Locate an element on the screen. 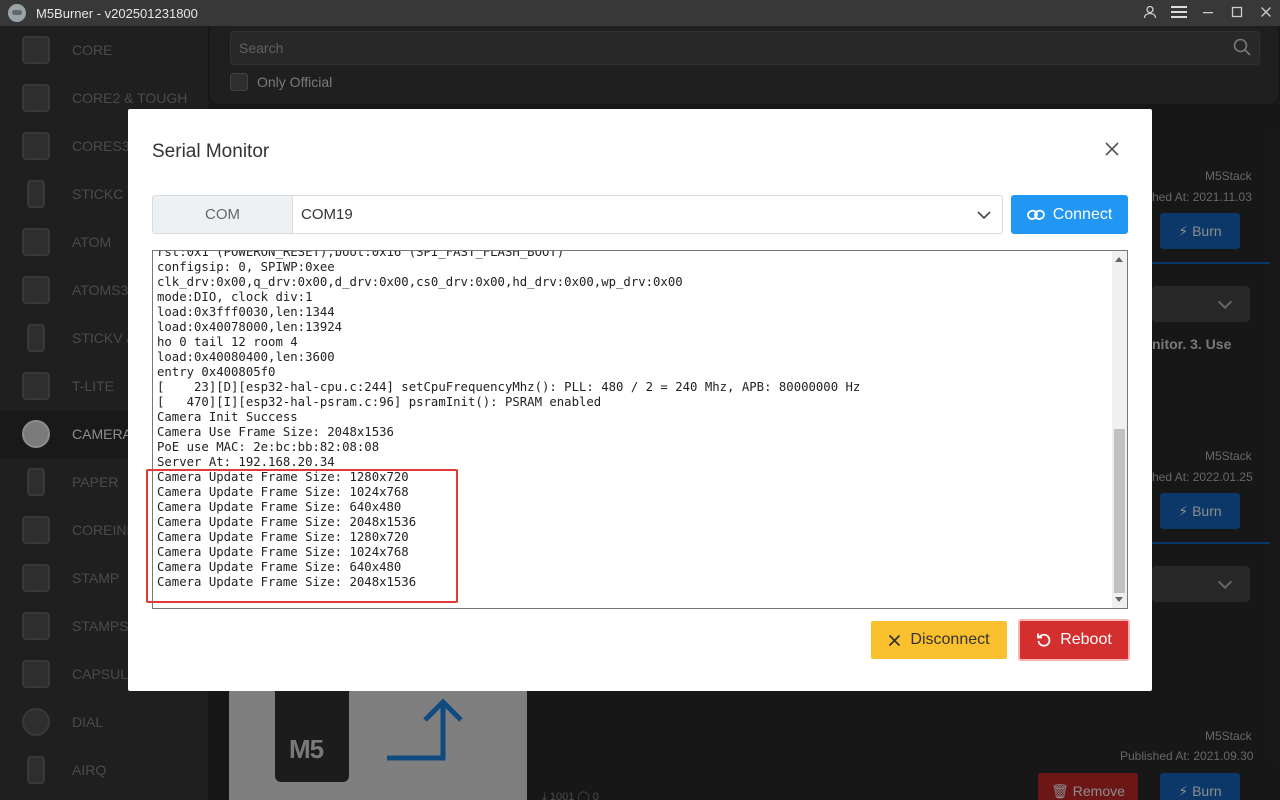 The image size is (1280, 800). log-scrollbar is located at coordinates (1119, 429).